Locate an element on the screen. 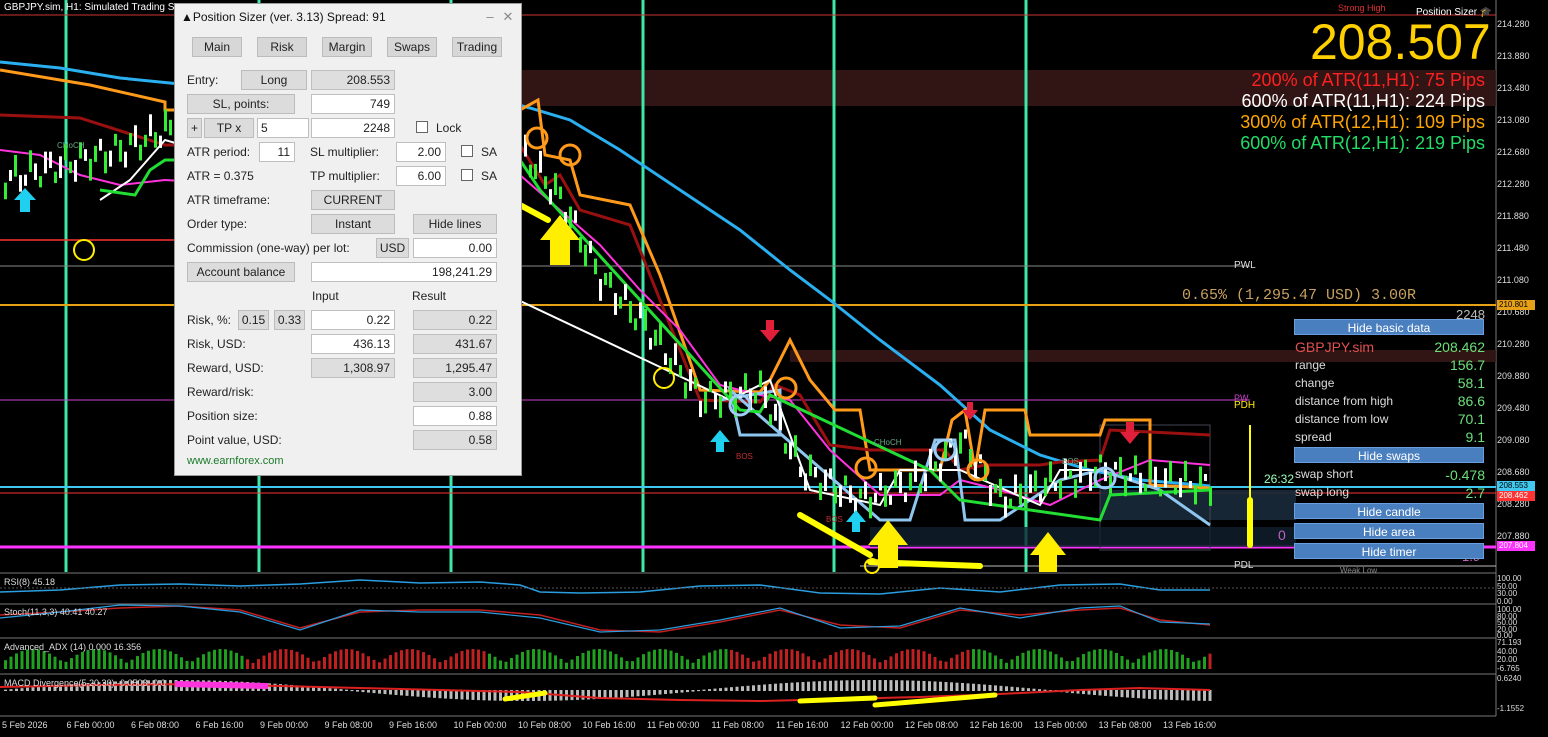 The image size is (1548, 737). tab-margin: Margin is located at coordinates (347, 47).